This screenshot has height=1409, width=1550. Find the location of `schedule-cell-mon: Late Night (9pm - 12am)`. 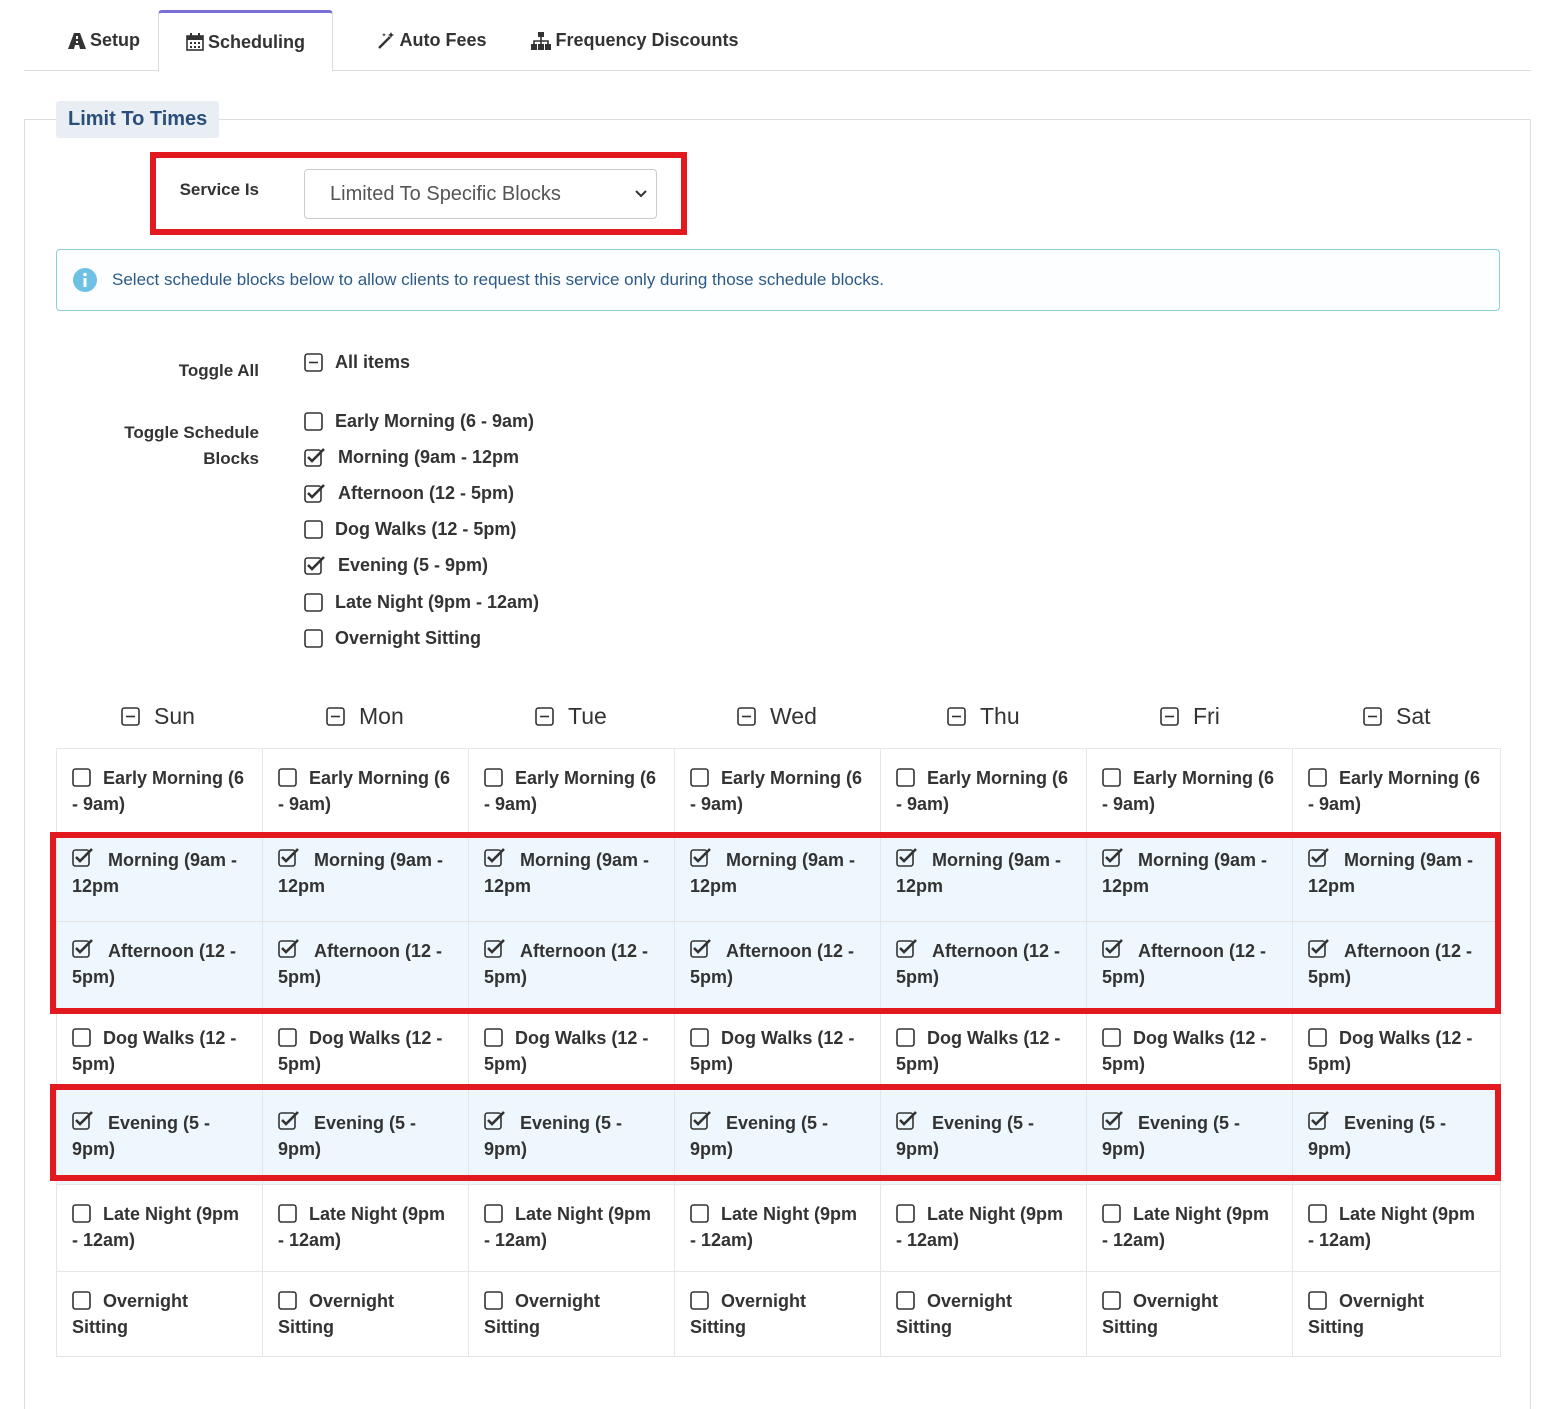

schedule-cell-mon: Late Night (9pm - 12am) is located at coordinates (365, 1228).